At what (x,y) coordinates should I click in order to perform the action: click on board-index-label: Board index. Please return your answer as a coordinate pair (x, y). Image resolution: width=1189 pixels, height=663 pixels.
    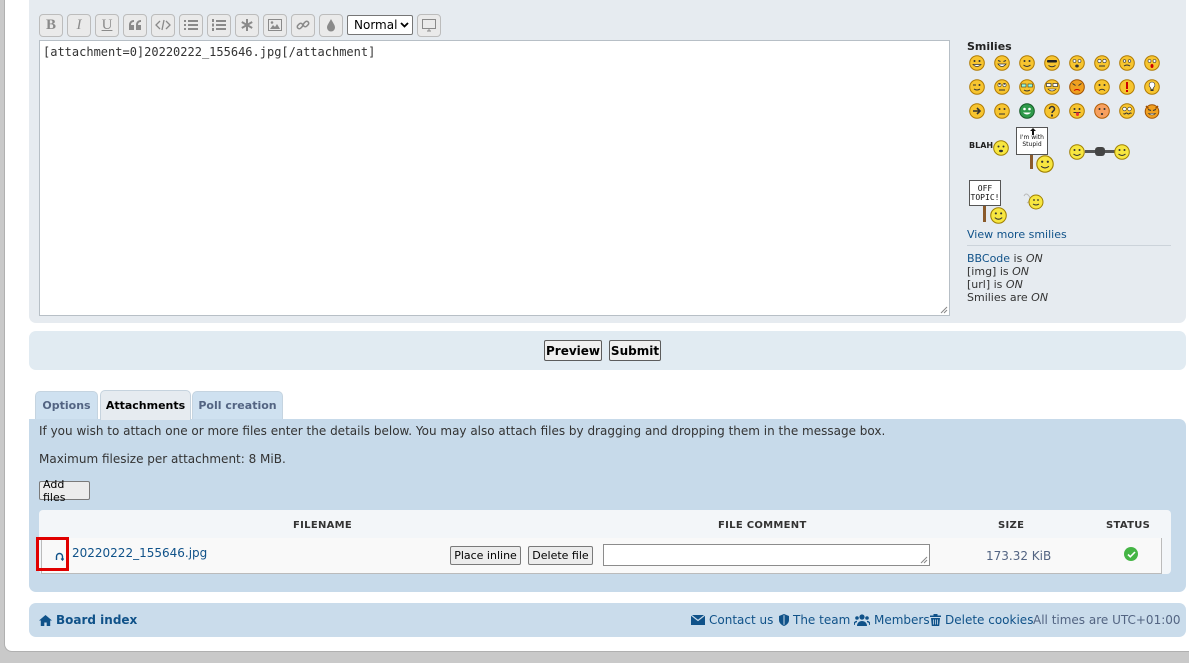
    Looking at the image, I should click on (97, 620).